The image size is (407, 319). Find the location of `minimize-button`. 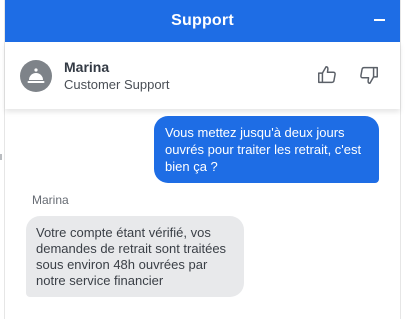

minimize-button is located at coordinates (379, 20).